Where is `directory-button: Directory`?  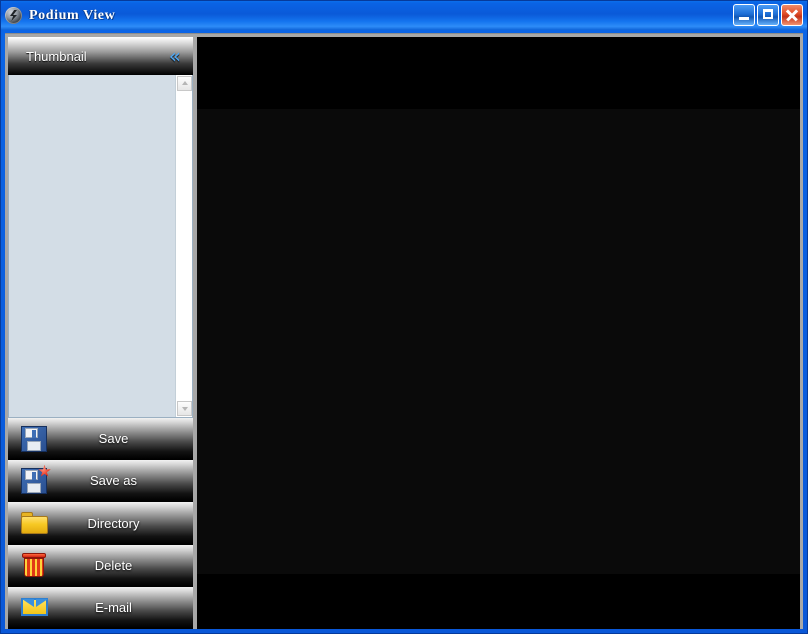
directory-button: Directory is located at coordinates (100, 523).